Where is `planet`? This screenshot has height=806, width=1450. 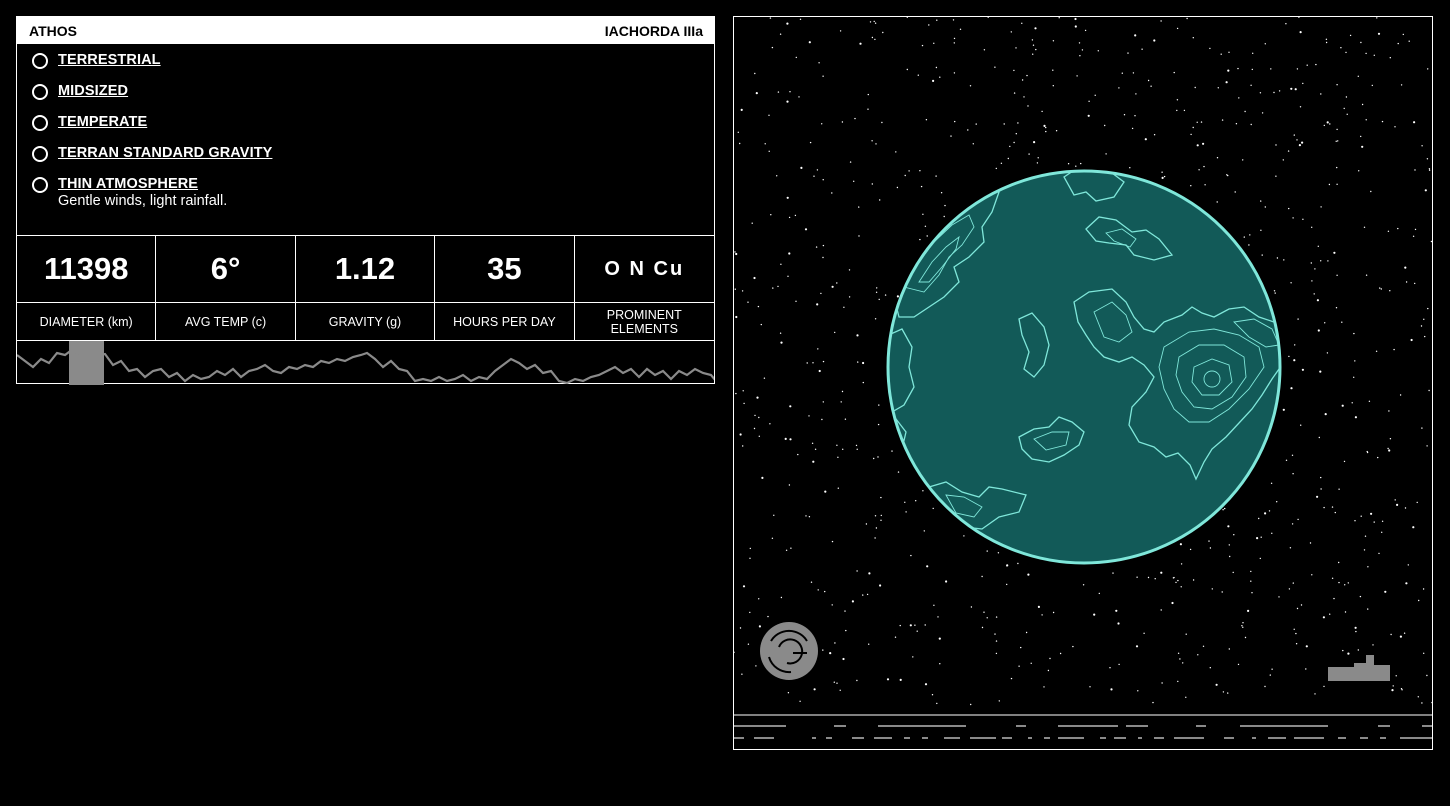 planet is located at coordinates (1086, 366).